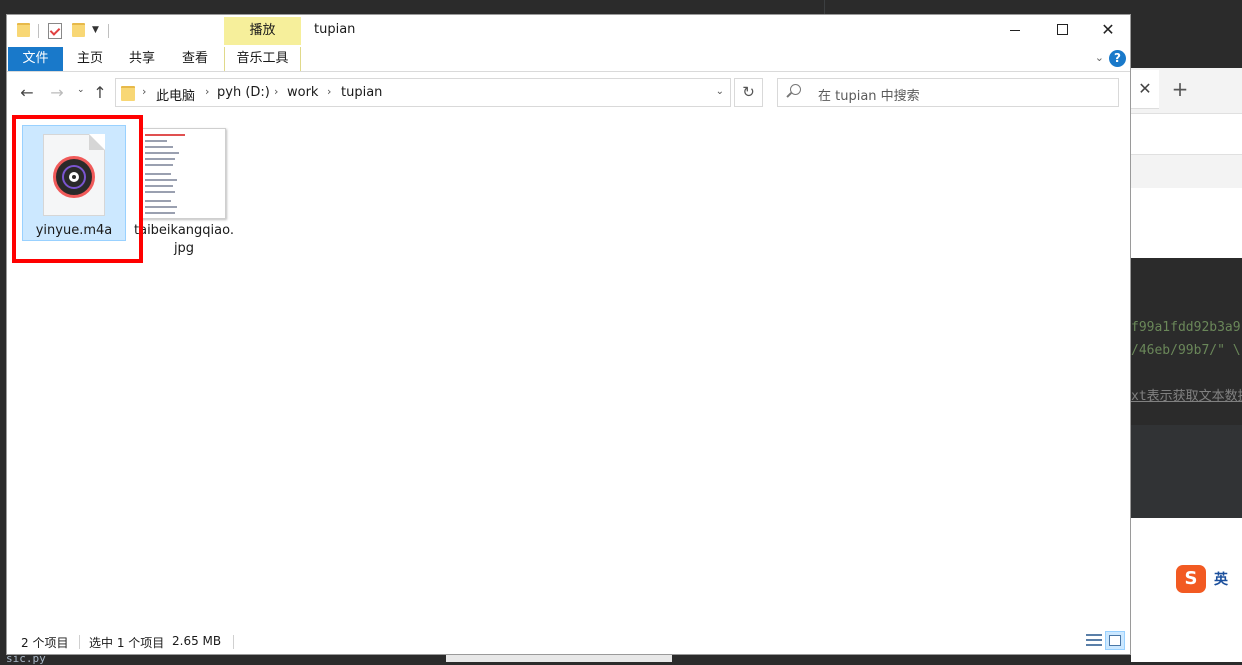 The height and width of the screenshot is (665, 1242). I want to click on browser-tab-close-icon: ✕, so click(1145, 89).